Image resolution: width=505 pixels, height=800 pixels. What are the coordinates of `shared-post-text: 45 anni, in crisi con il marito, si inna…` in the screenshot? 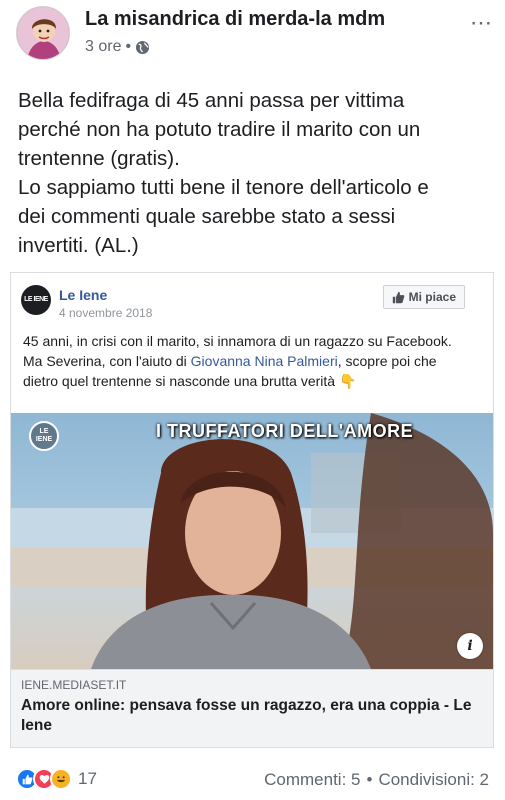 It's located at (253, 361).